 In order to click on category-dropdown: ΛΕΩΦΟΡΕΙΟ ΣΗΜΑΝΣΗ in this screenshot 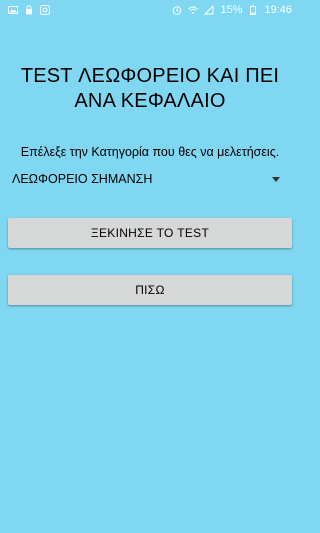, I will do `click(150, 179)`.